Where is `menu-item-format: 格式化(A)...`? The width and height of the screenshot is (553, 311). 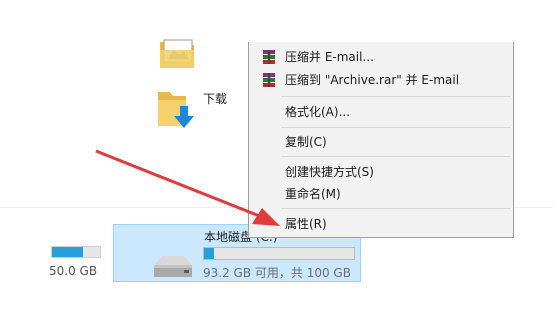
menu-item-format: 格式化(A)... is located at coordinates (381, 111).